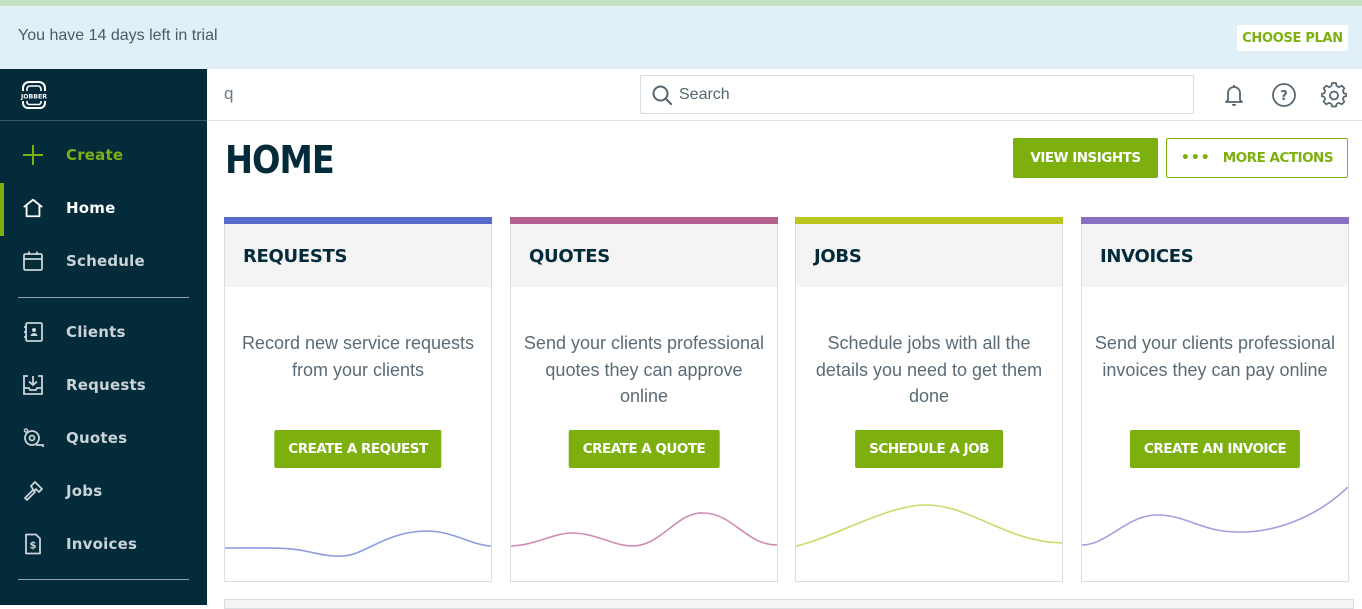 This screenshot has height=609, width=1362. What do you see at coordinates (1195, 158) in the screenshot?
I see `more-dots-icon: •••` at bounding box center [1195, 158].